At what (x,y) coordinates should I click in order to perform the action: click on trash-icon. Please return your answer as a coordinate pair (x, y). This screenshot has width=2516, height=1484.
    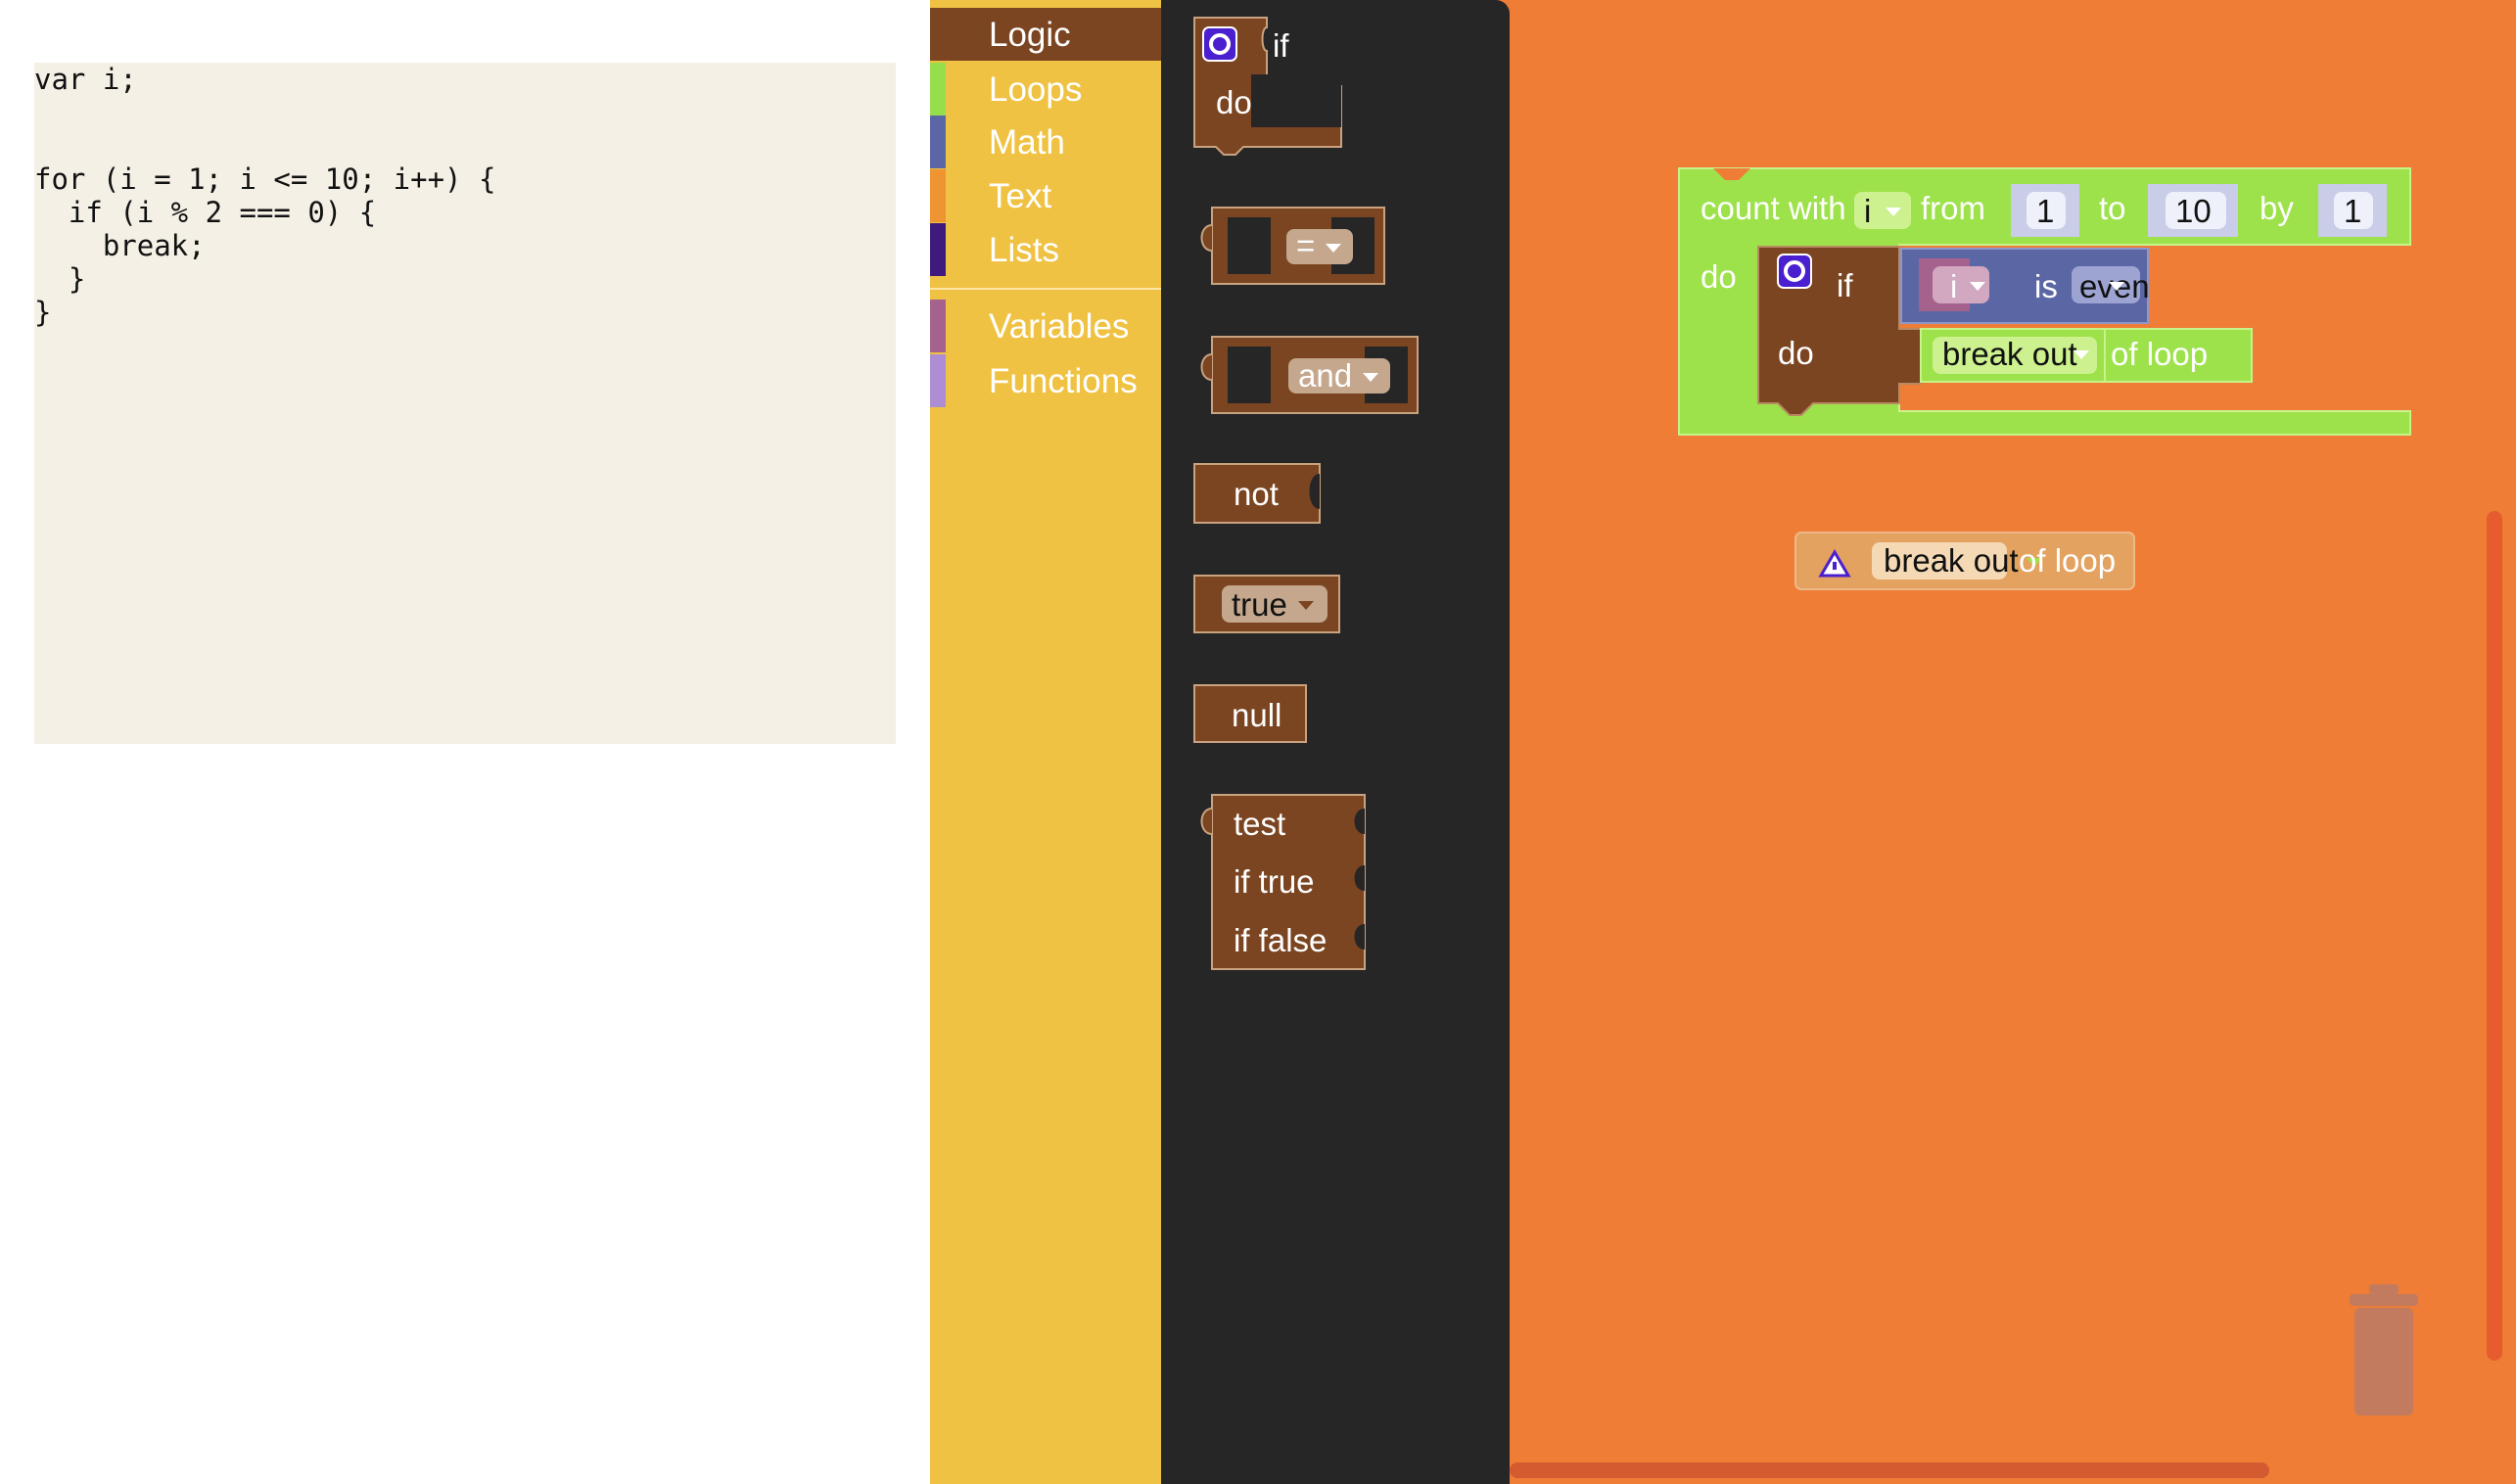
    Looking at the image, I should click on (2384, 1349).